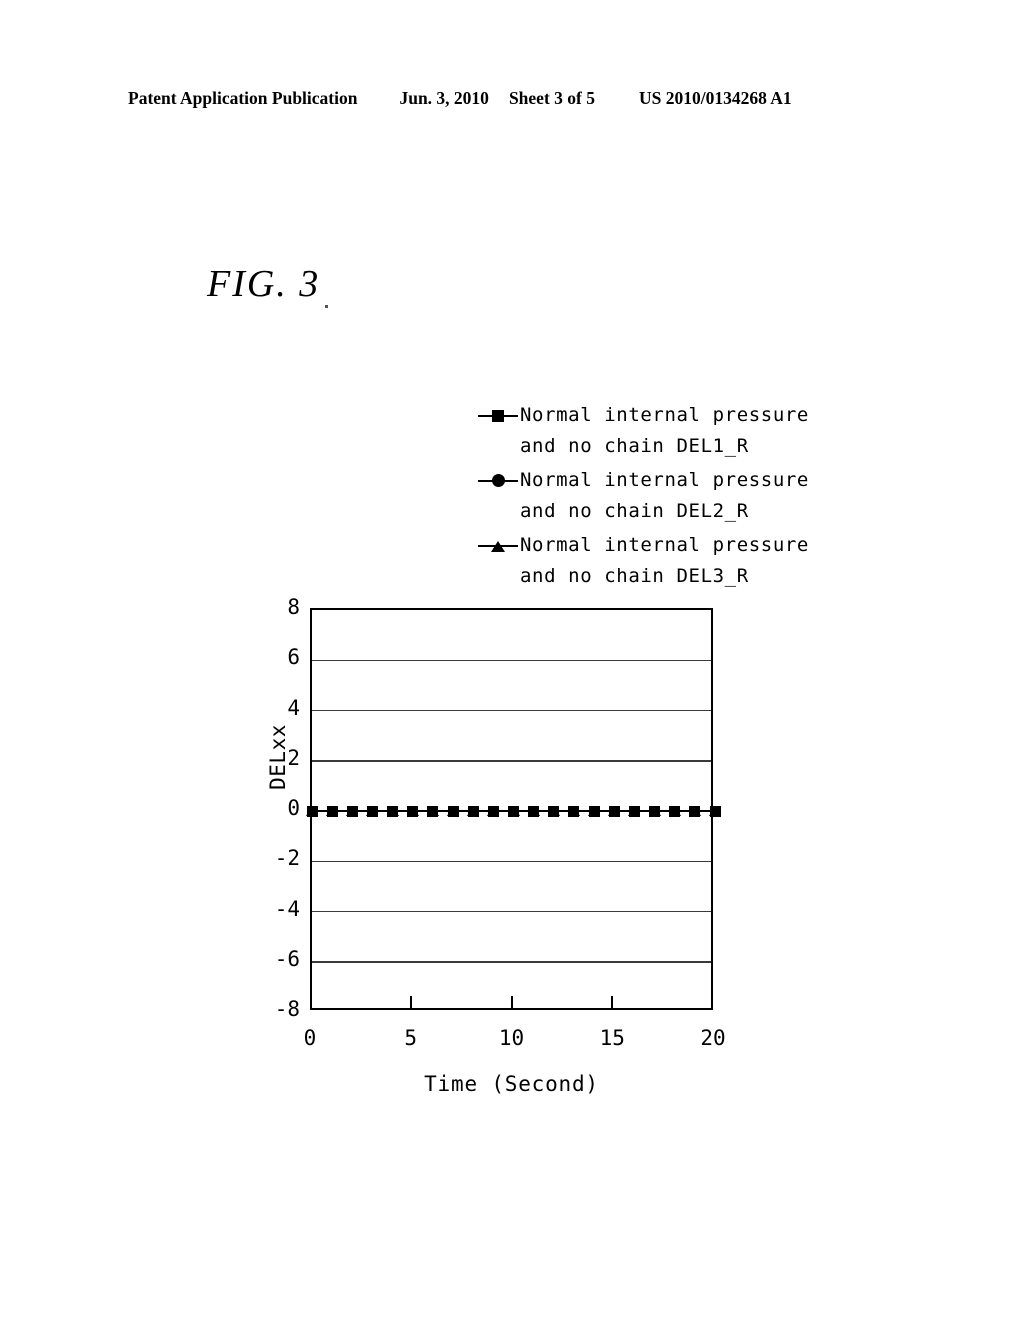 This screenshot has width=1024, height=1320. What do you see at coordinates (287, 858) in the screenshot?
I see `y-tick-label: -2` at bounding box center [287, 858].